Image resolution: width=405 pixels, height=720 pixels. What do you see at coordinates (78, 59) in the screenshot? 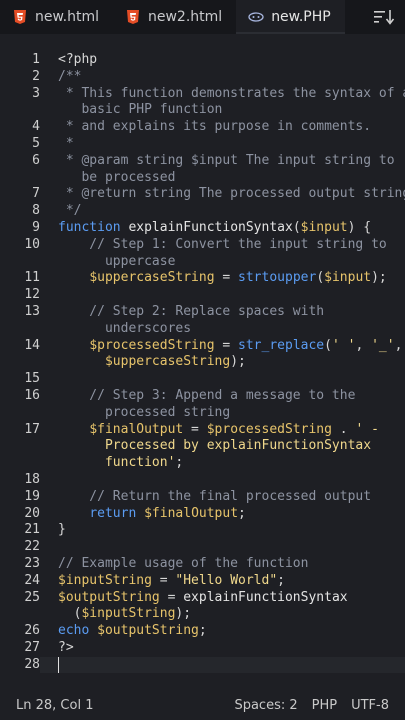
I see `token: <?php` at bounding box center [78, 59].